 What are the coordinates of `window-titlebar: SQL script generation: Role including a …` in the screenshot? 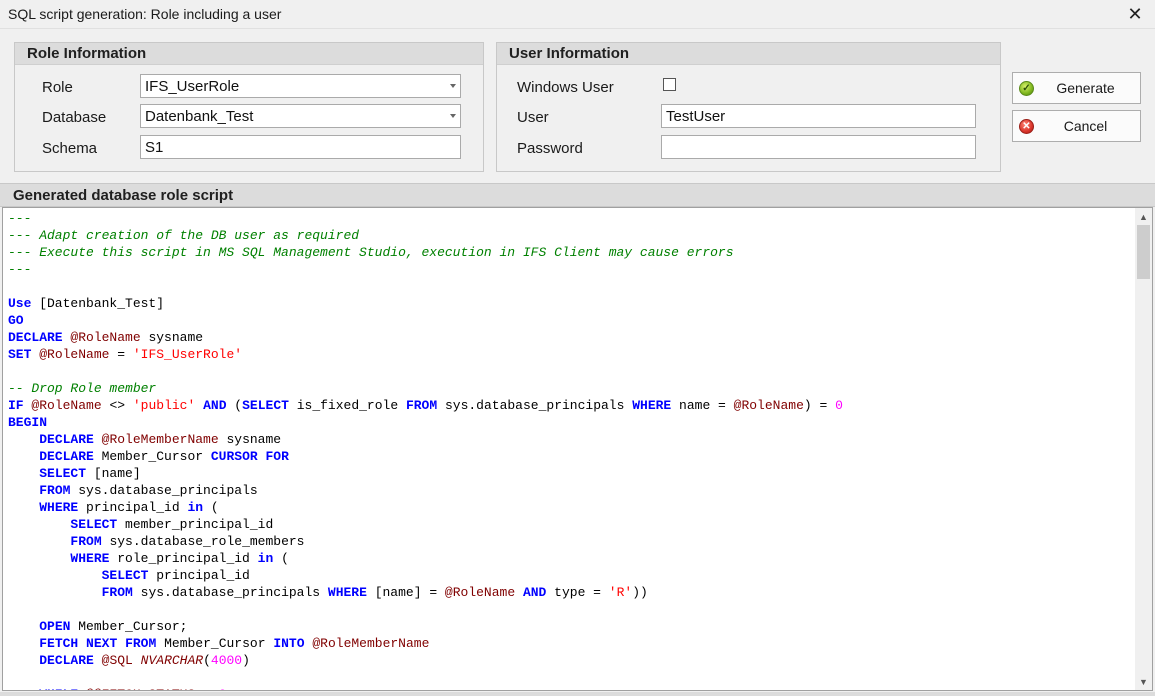 It's located at (577, 14).